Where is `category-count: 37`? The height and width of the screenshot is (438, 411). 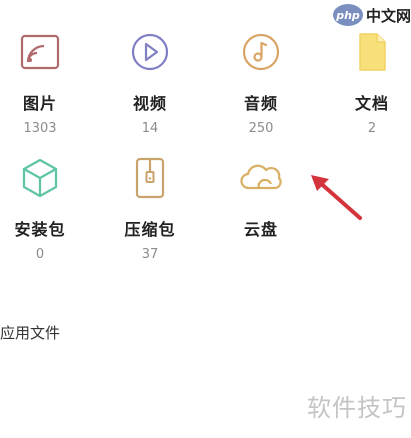
category-count: 37 is located at coordinates (150, 254).